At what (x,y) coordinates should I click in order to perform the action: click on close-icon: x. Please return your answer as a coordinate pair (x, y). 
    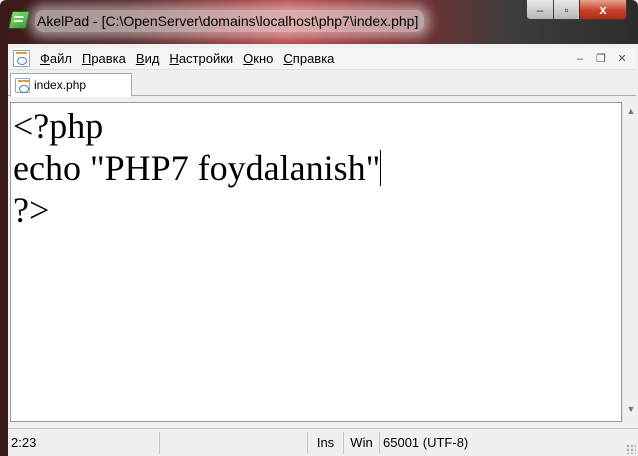
    Looking at the image, I should click on (603, 9).